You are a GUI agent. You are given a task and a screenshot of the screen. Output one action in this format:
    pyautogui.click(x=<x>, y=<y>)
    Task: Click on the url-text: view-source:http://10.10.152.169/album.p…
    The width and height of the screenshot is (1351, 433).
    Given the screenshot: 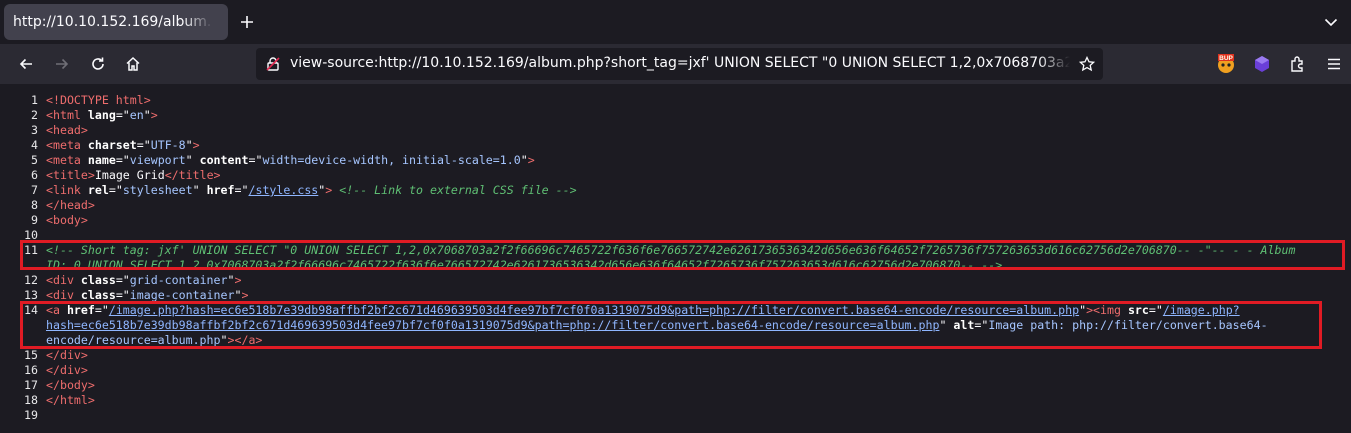 What is the action you would take?
    pyautogui.click(x=680, y=63)
    